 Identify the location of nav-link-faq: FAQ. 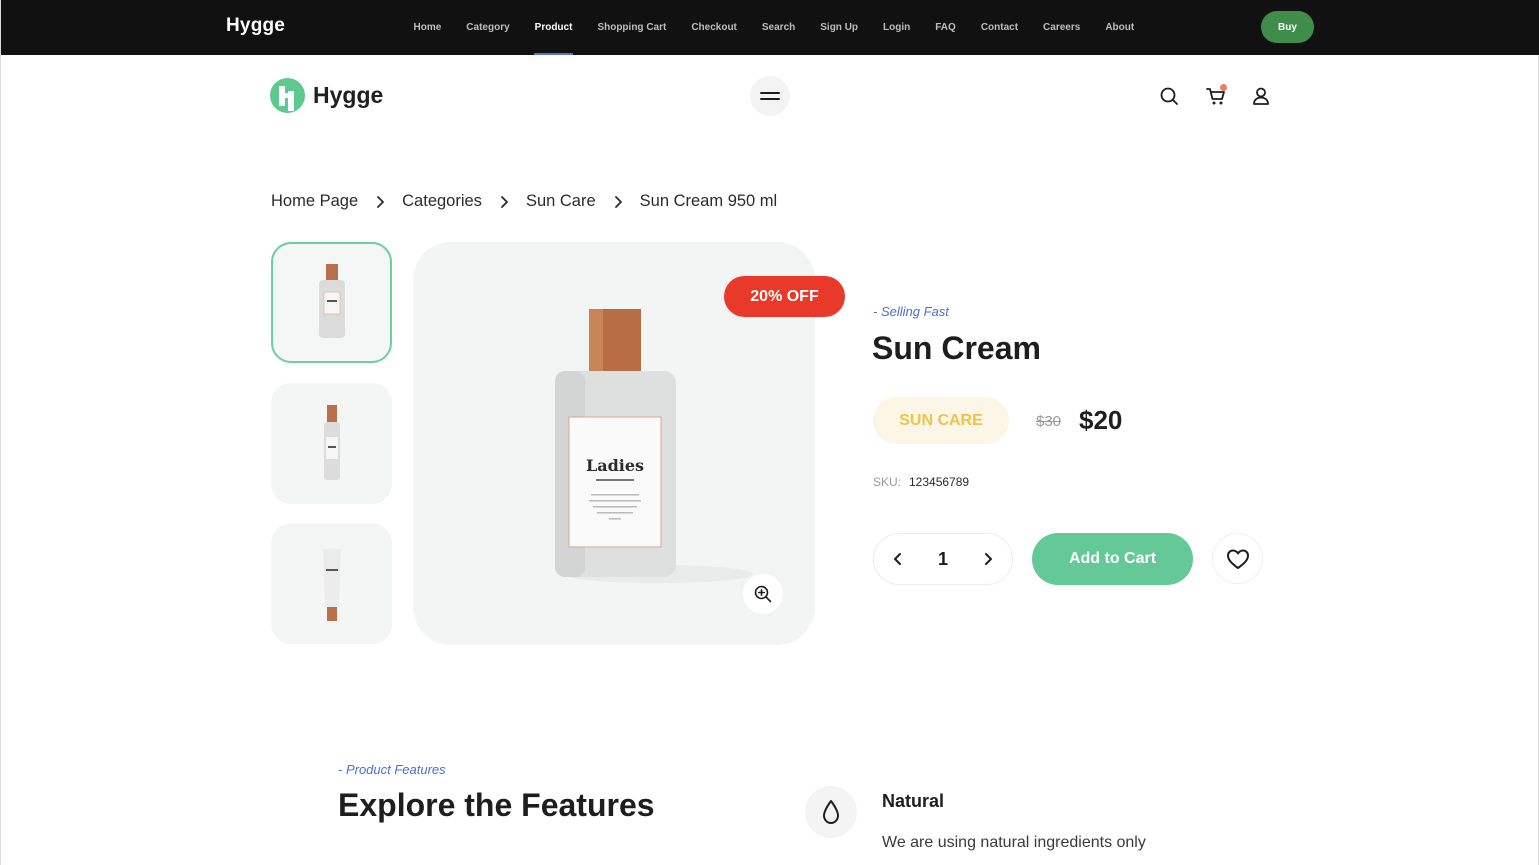
(946, 27).